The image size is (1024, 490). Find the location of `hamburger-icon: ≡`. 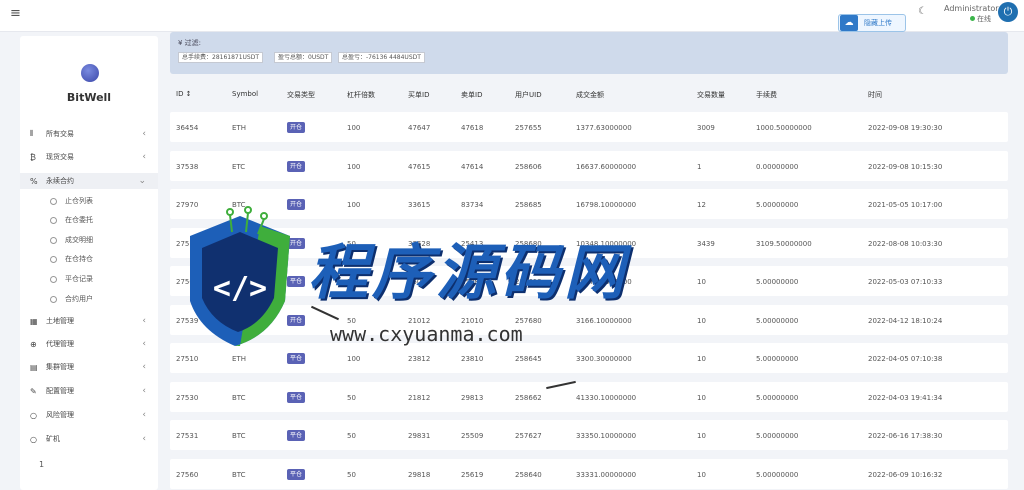

hamburger-icon: ≡ is located at coordinates (15, 13).